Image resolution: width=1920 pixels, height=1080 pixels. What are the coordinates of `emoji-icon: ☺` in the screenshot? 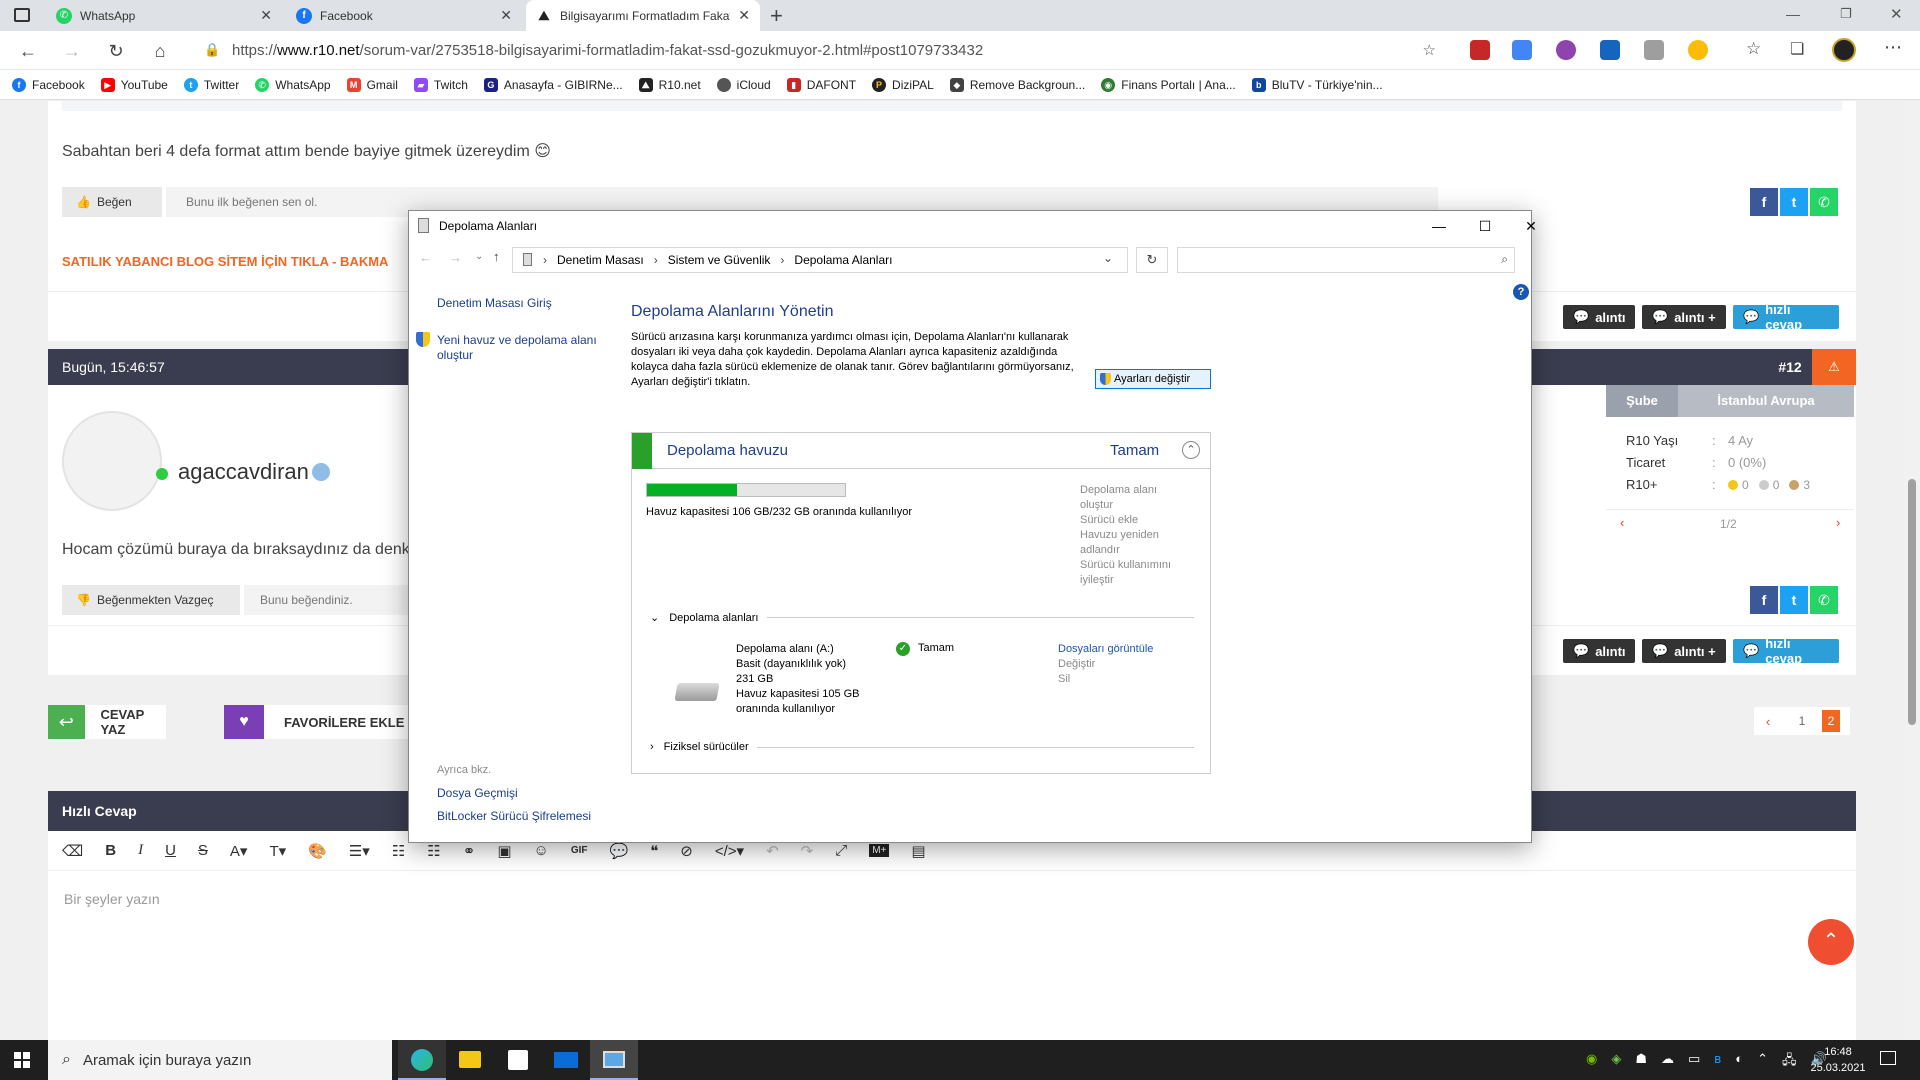 It's located at (541, 850).